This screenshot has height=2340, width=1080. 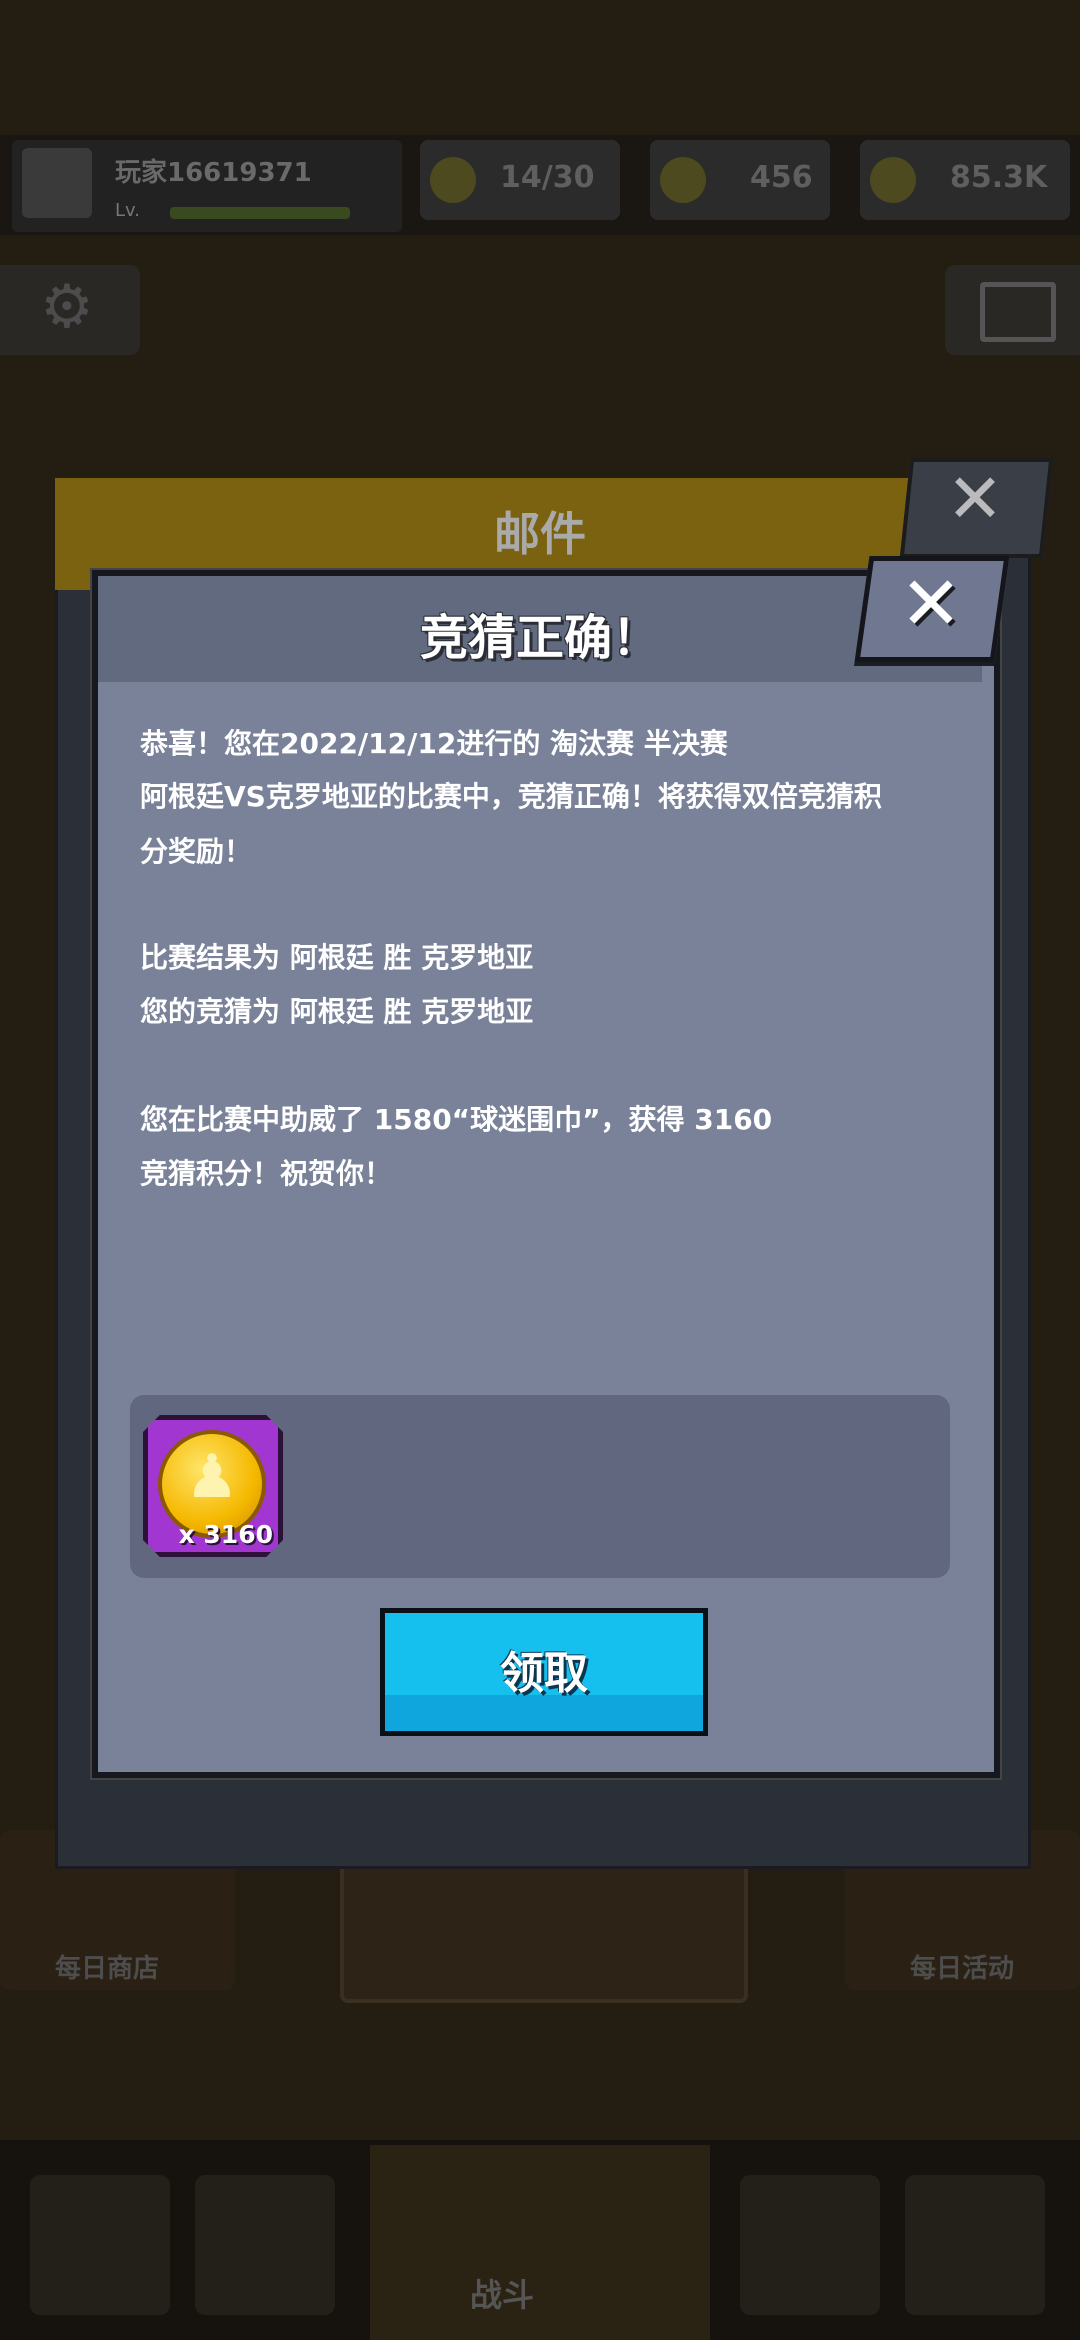 I want to click on coin-value: 85.3K, so click(x=999, y=177).